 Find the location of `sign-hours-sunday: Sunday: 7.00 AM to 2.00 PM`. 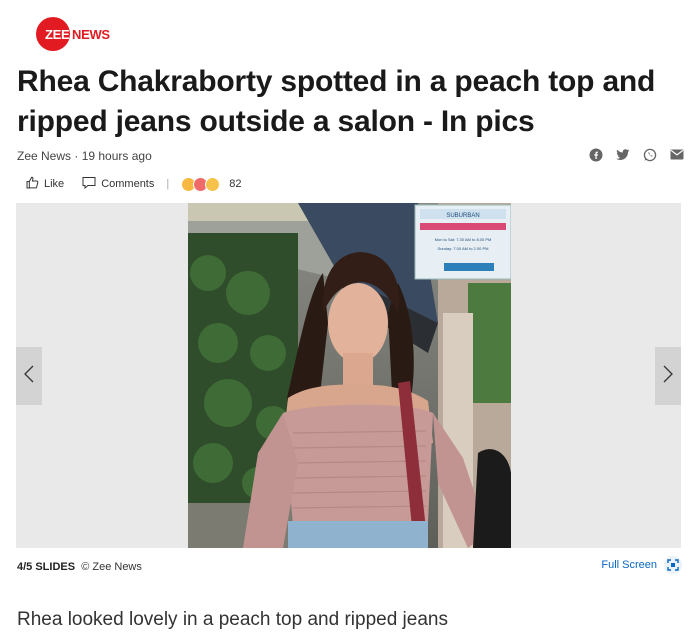

sign-hours-sunday: Sunday: 7.00 AM to 2.00 PM is located at coordinates (463, 248).